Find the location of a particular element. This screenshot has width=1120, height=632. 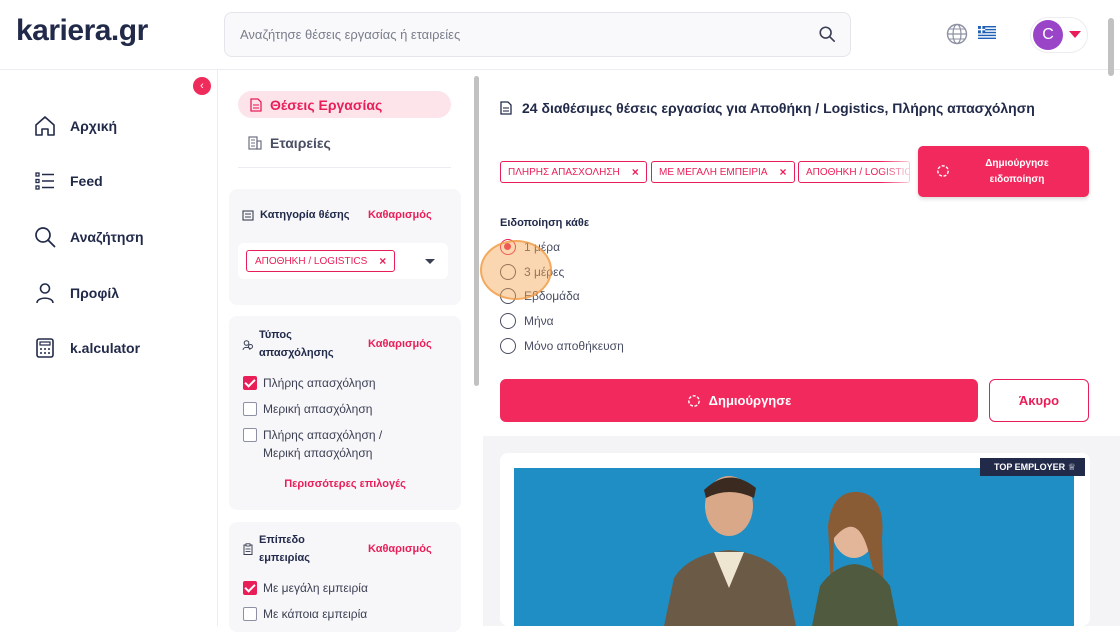

click-indicator is located at coordinates (516, 270).